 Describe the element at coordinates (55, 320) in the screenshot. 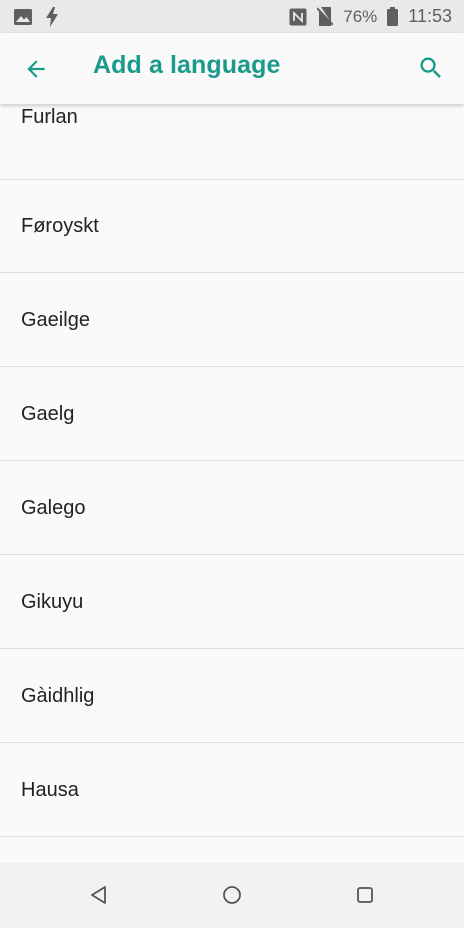

I see `language-label: Gaeilge` at that location.